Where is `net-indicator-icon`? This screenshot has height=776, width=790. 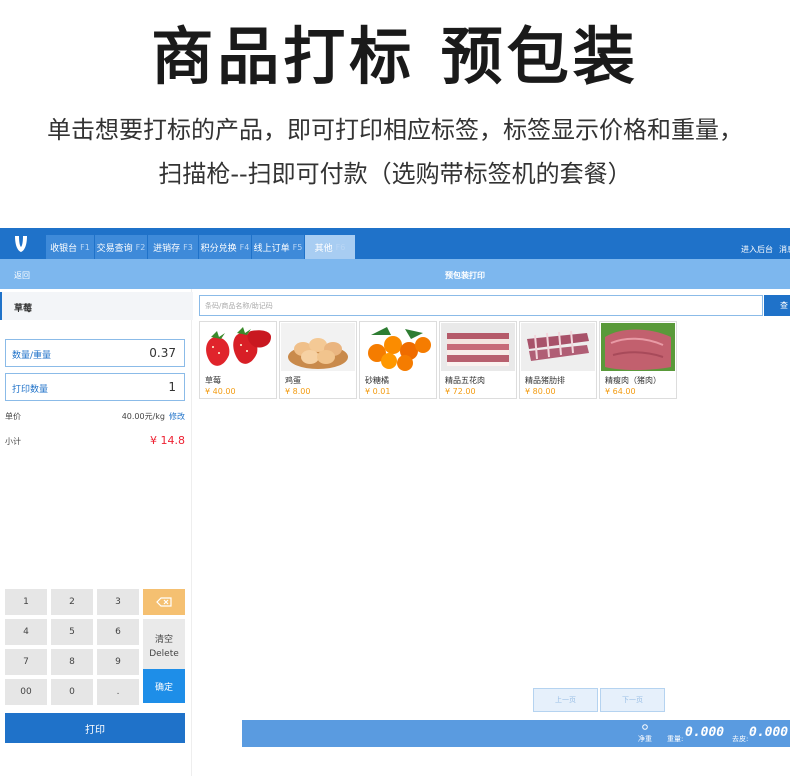
net-indicator-icon is located at coordinates (645, 727).